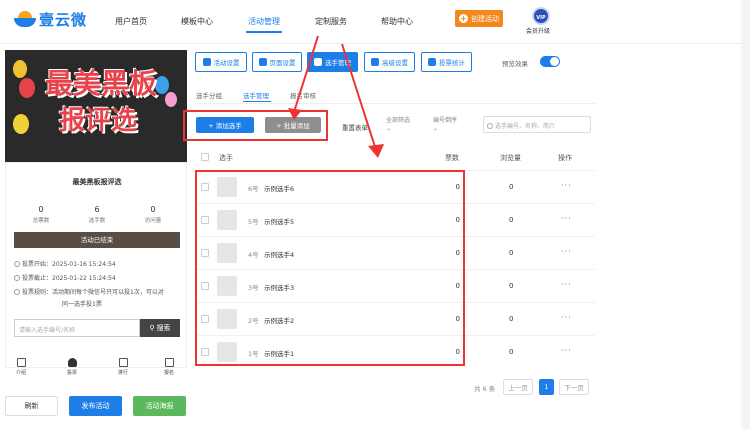 The image size is (750, 429). Describe the element at coordinates (168, 373) in the screenshot. I see `tab-label: 报名` at that location.